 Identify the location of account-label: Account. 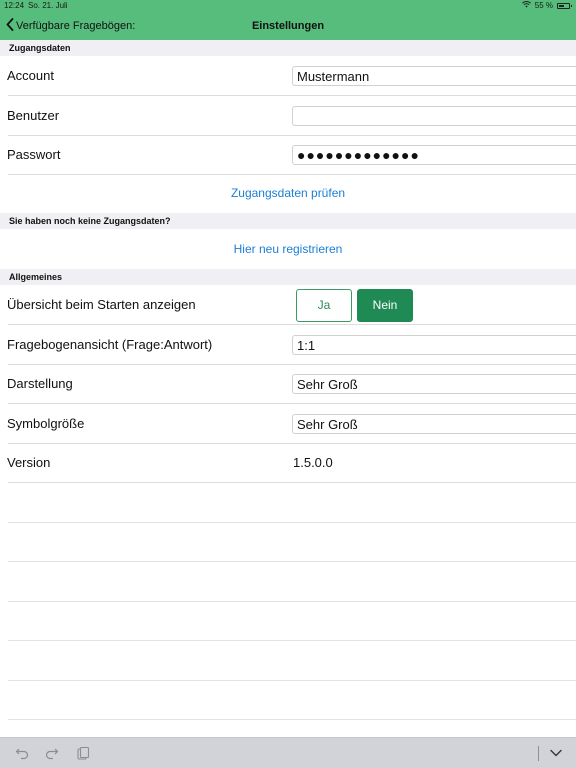
(30, 75).